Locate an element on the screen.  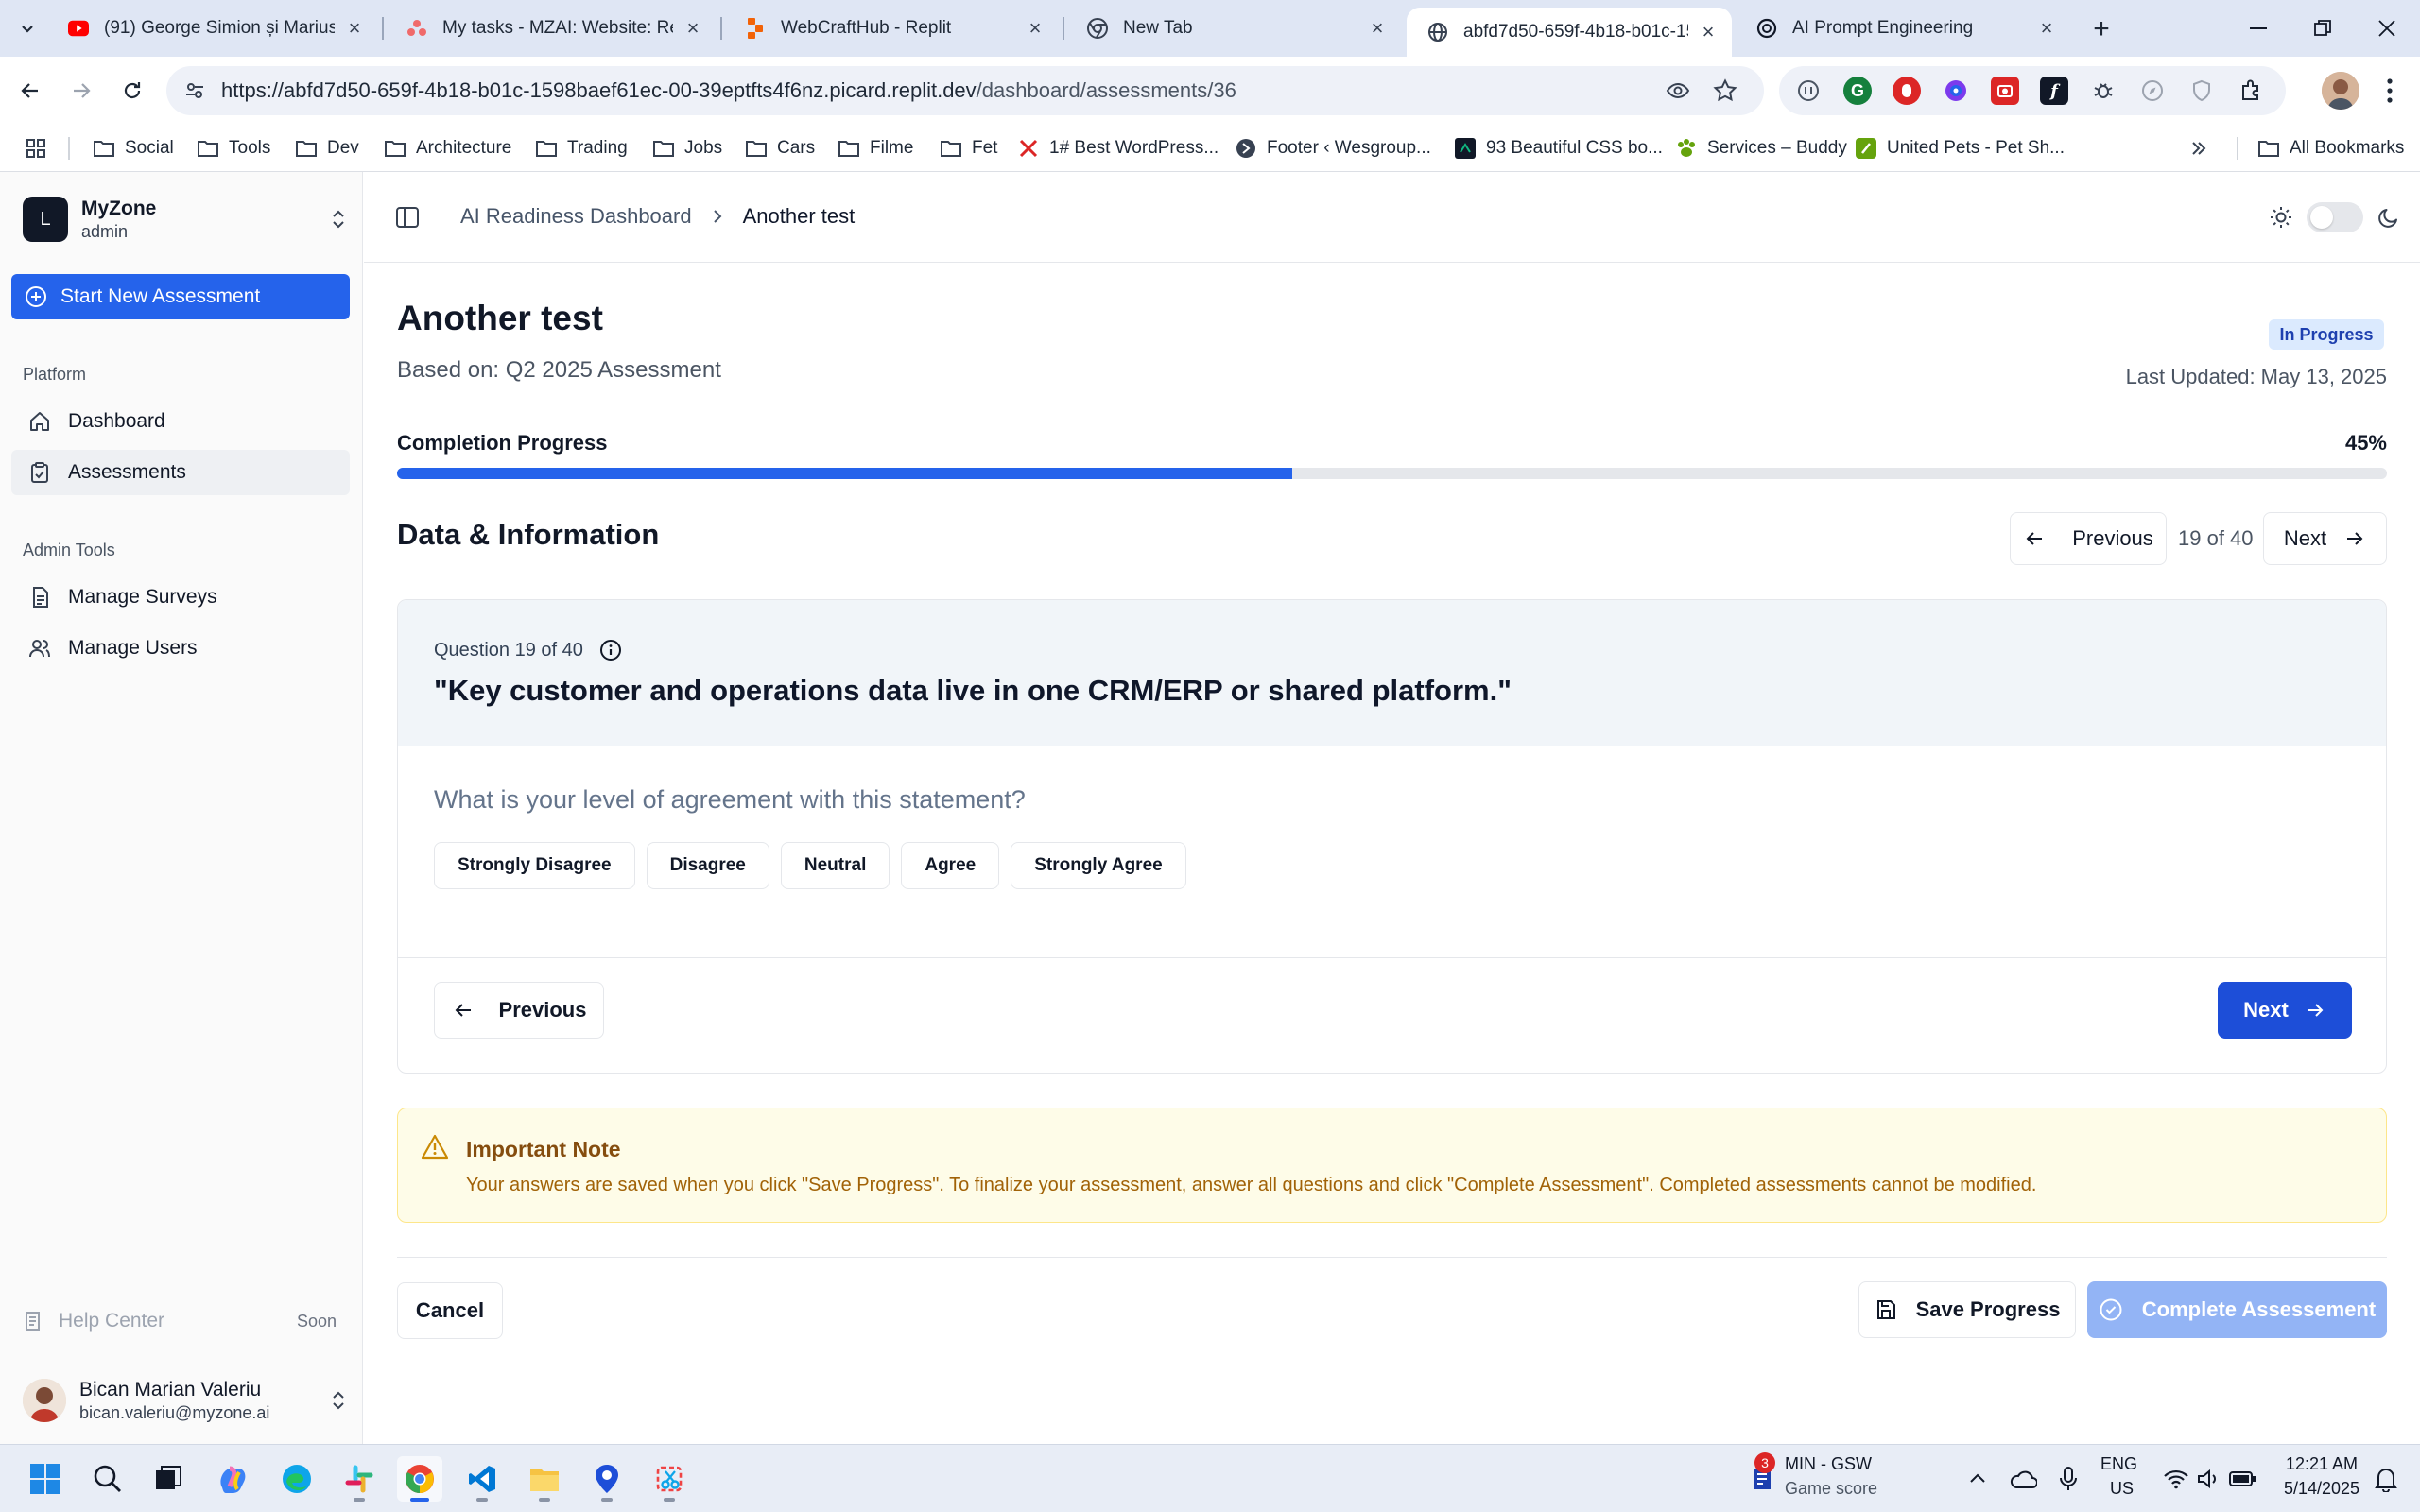
bookmark-folder: Tools is located at coordinates (234, 148).